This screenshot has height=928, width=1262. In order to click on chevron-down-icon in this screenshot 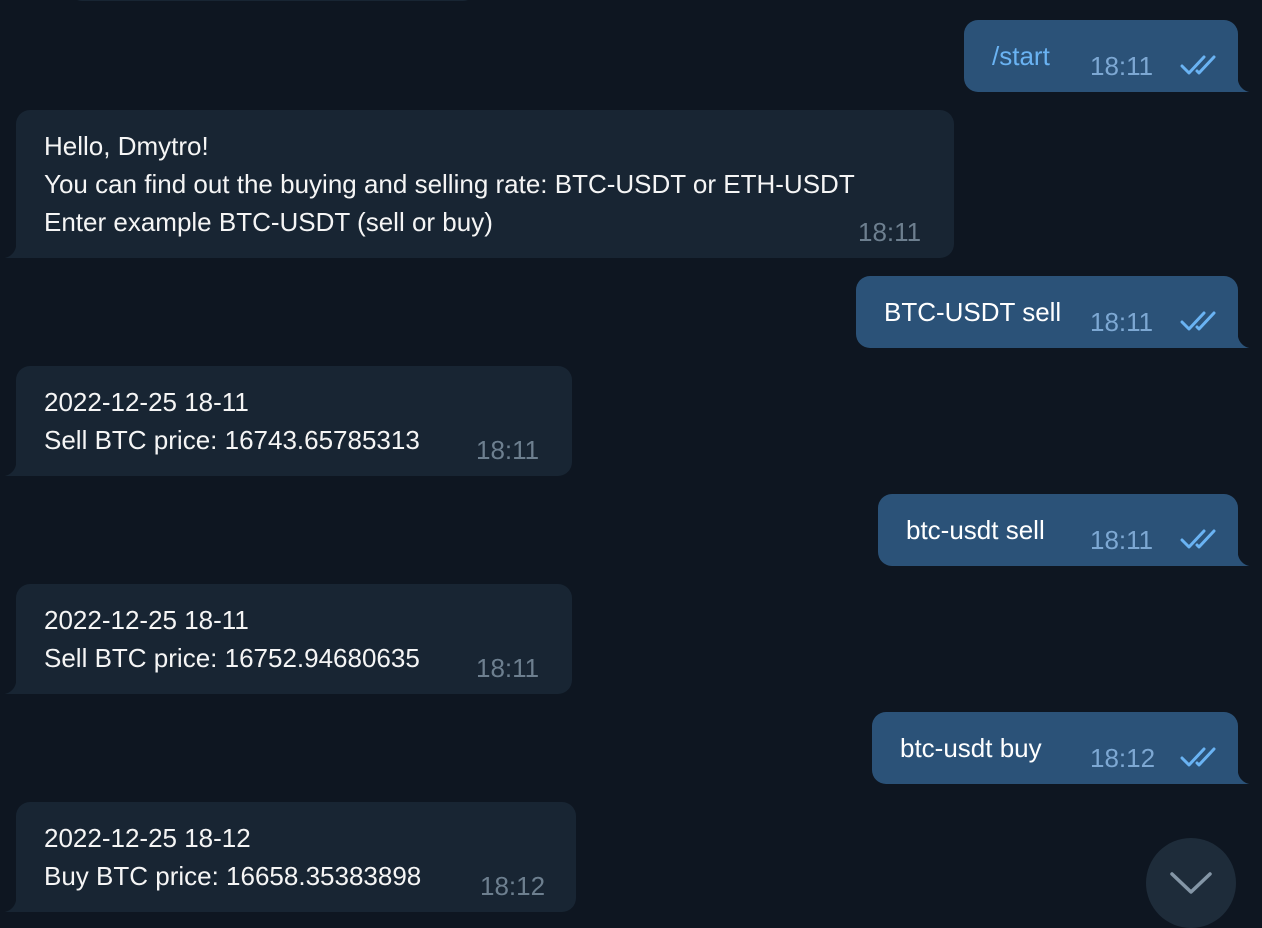, I will do `click(1191, 883)`.